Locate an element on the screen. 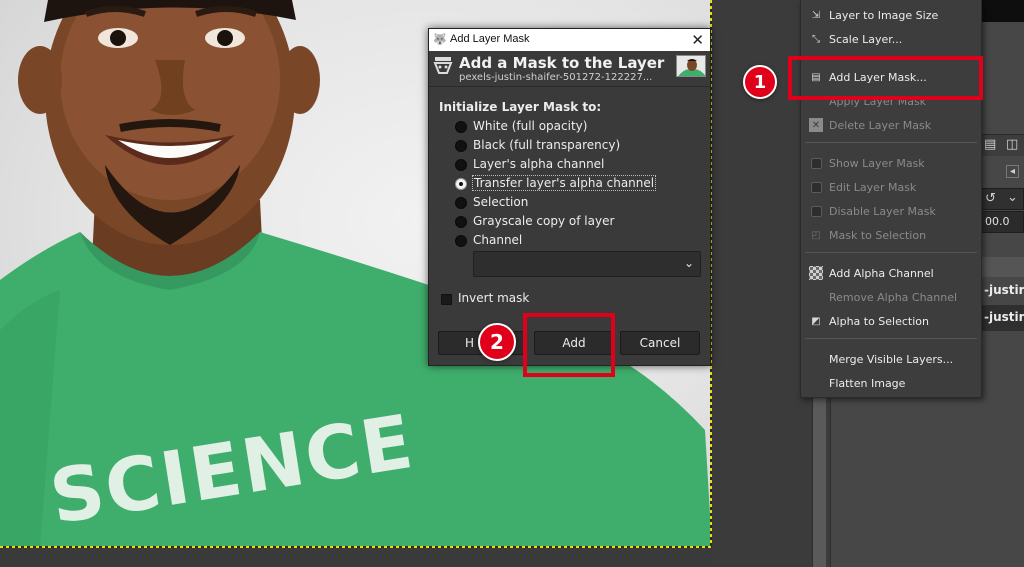  opacity-field: 00.0 is located at coordinates (1002, 222).